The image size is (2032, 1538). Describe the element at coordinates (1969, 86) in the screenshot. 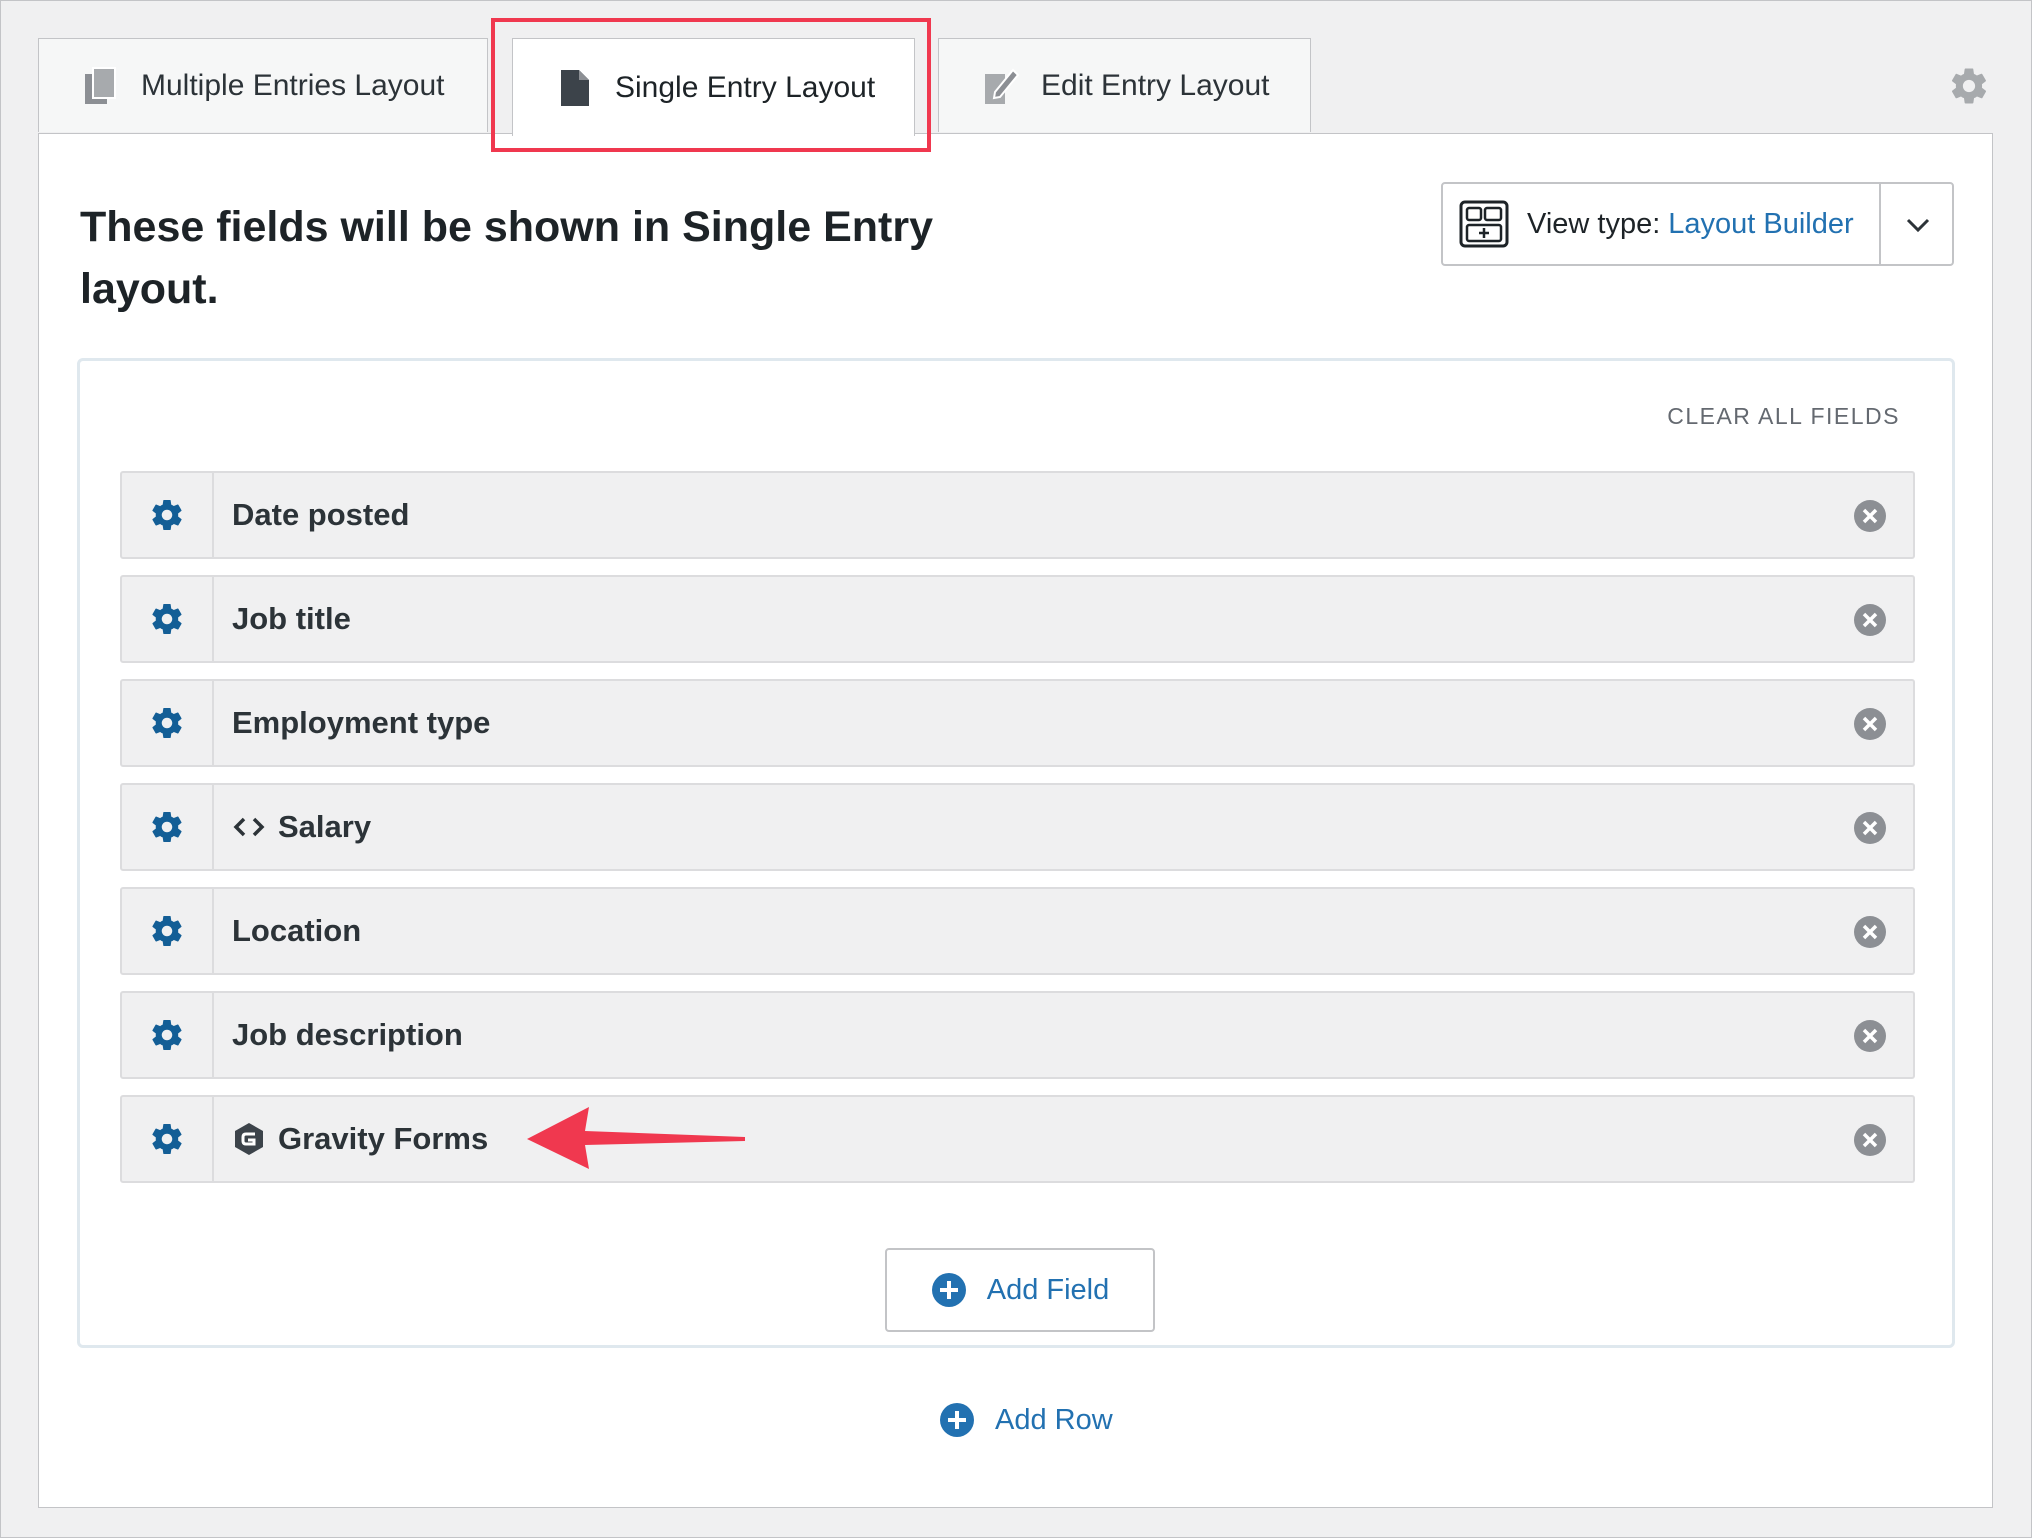

I see `settings-gear-icon` at that location.